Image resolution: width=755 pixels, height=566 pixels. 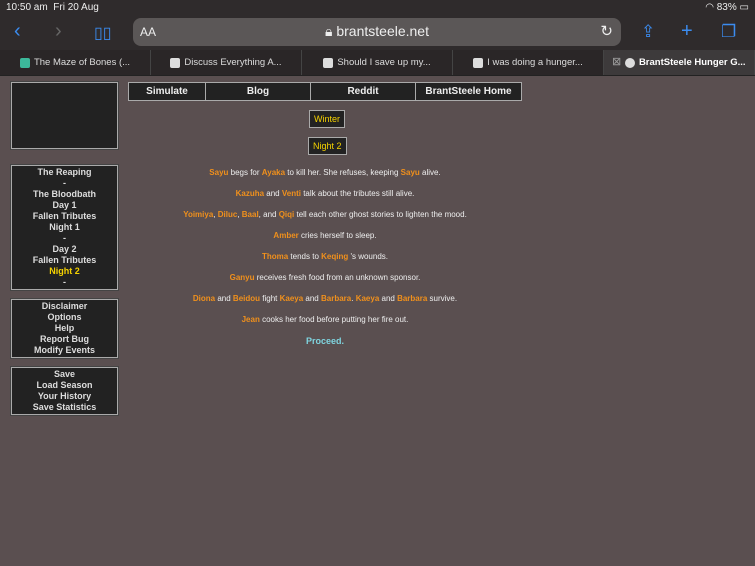 I want to click on back-icon: ‹, so click(x=17, y=31).